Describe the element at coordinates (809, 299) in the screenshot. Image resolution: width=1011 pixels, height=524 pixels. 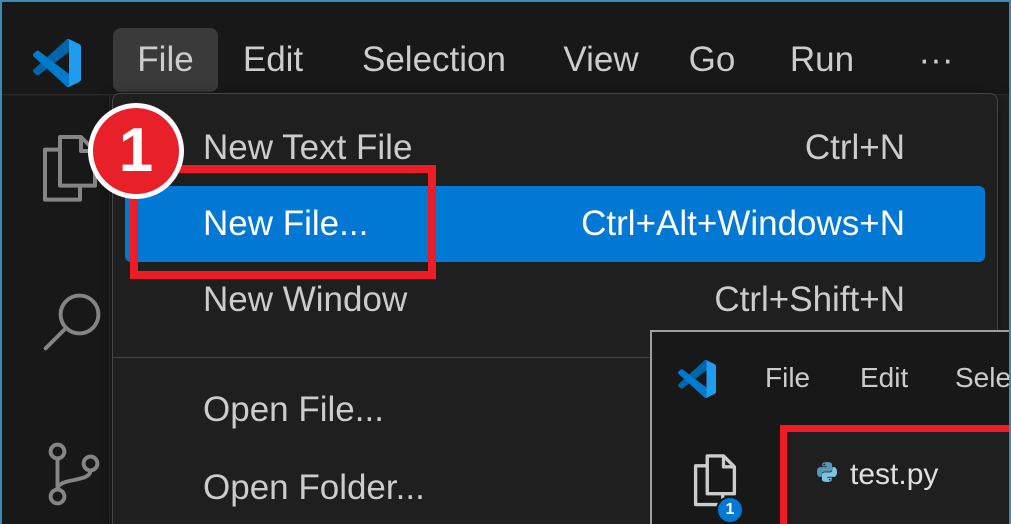
I see `menu-item-shortcut: Ctrl+Shift+N` at that location.